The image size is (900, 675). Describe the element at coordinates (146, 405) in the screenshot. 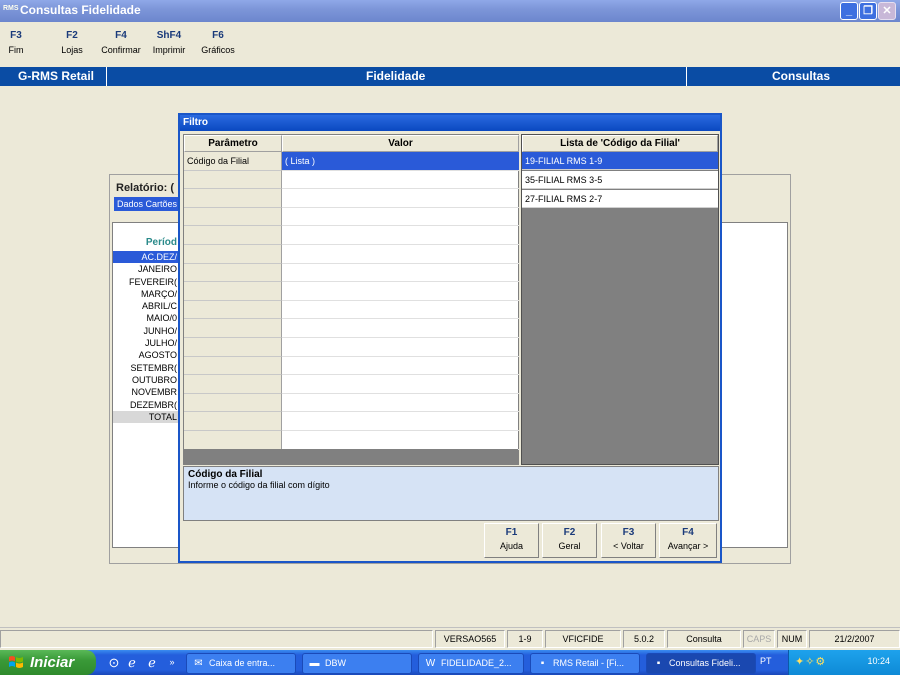

I see `period-row: DEZEMBR(` at that location.